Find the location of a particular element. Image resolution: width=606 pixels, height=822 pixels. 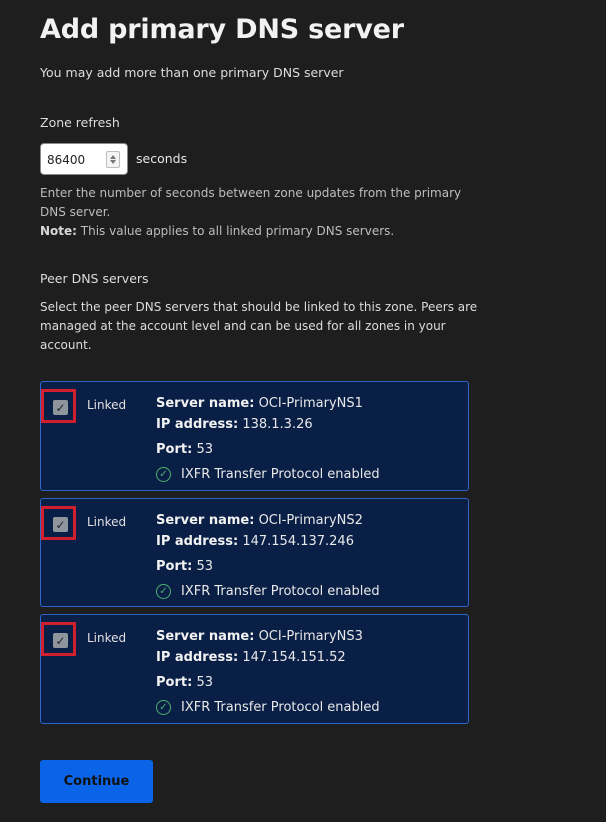

zone-refresh-unit: seconds is located at coordinates (162, 158).